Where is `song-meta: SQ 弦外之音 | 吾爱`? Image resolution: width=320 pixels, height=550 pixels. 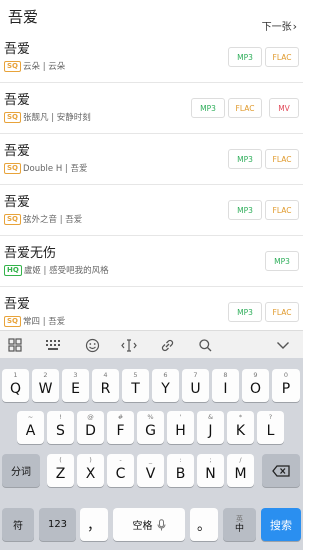 song-meta: SQ 弦外之音 | 吾爱 is located at coordinates (43, 219).